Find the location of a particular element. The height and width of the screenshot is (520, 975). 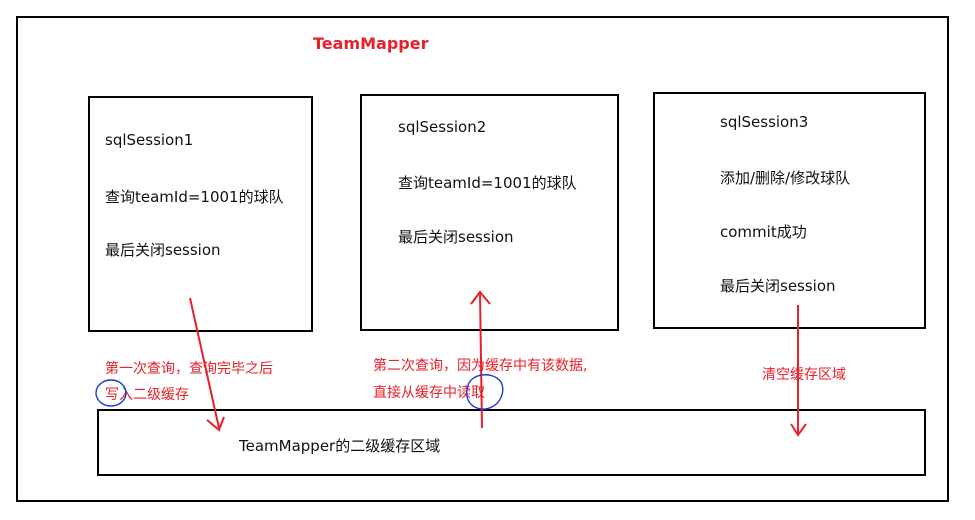

arrow-session-3-to-cache is located at coordinates (798, 371).